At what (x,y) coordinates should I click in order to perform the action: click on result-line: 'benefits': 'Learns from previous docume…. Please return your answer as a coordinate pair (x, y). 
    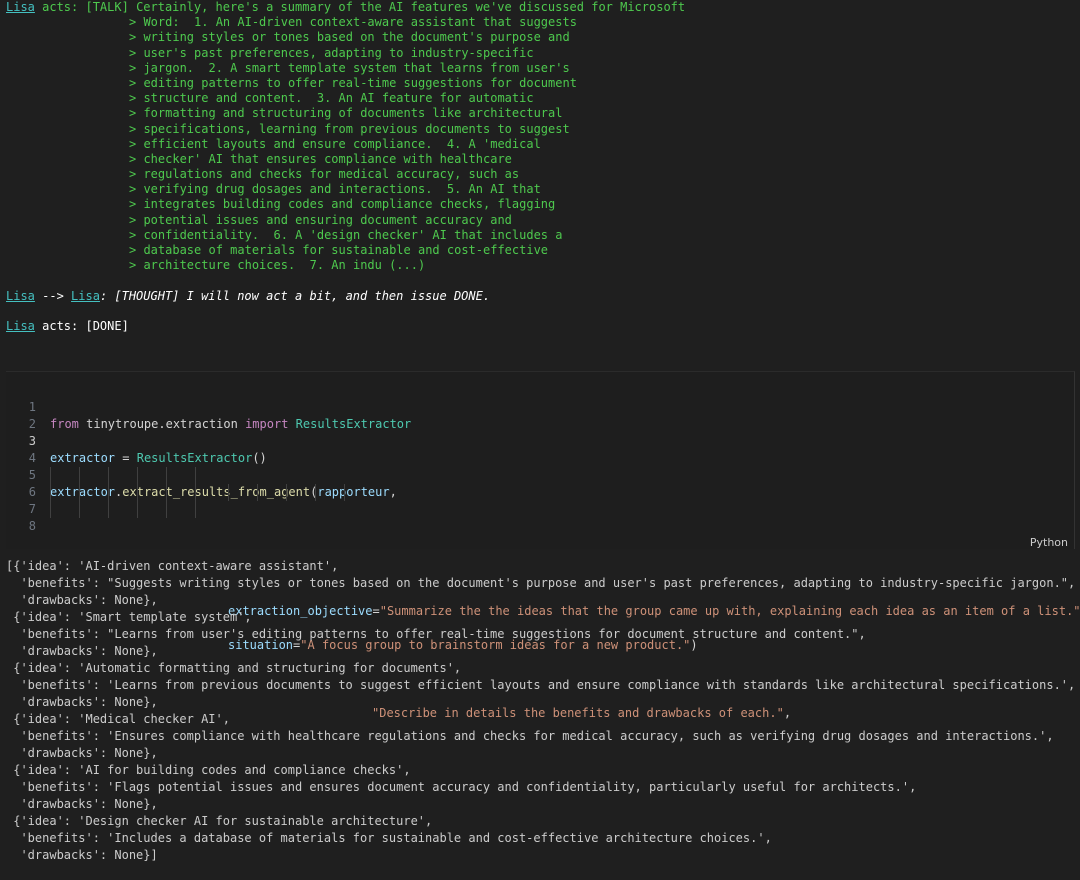
    Looking at the image, I should click on (541, 685).